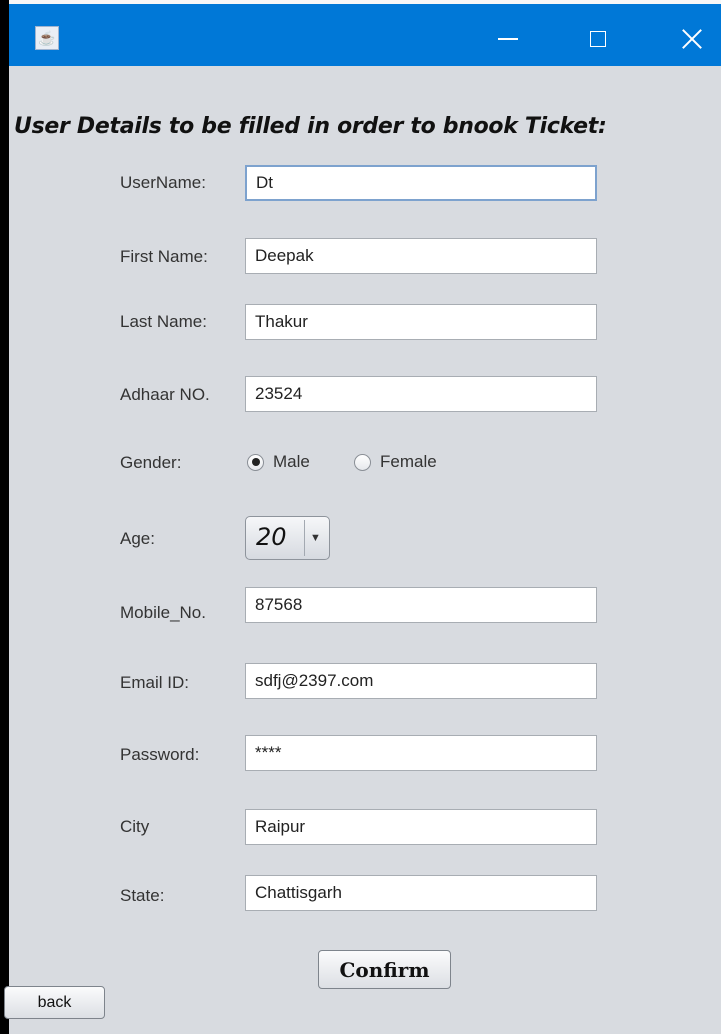 This screenshot has width=721, height=1034. I want to click on mobile-input, so click(421, 605).